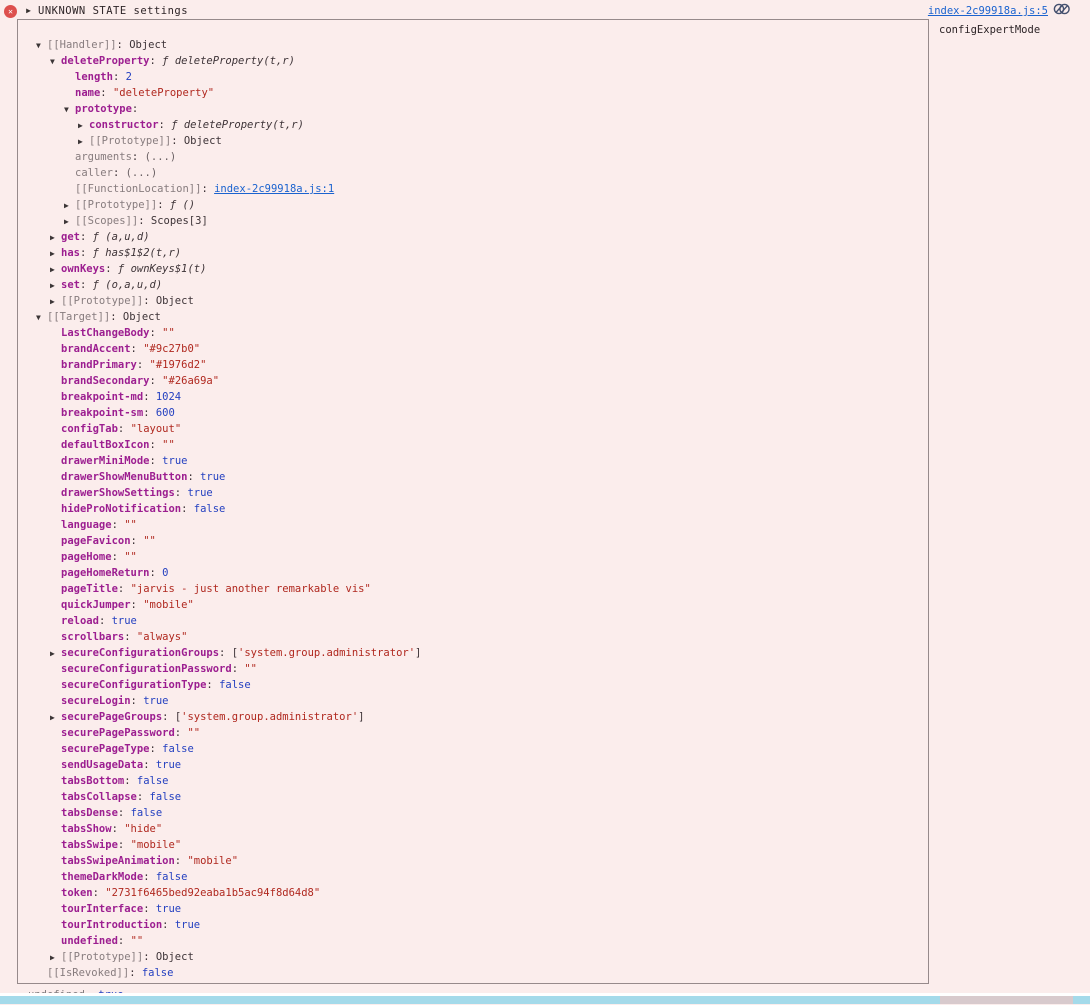 This screenshot has height=1005, width=1090. Describe the element at coordinates (473, 381) in the screenshot. I see `tree-row: brandSecondary: "#26a69a"` at that location.